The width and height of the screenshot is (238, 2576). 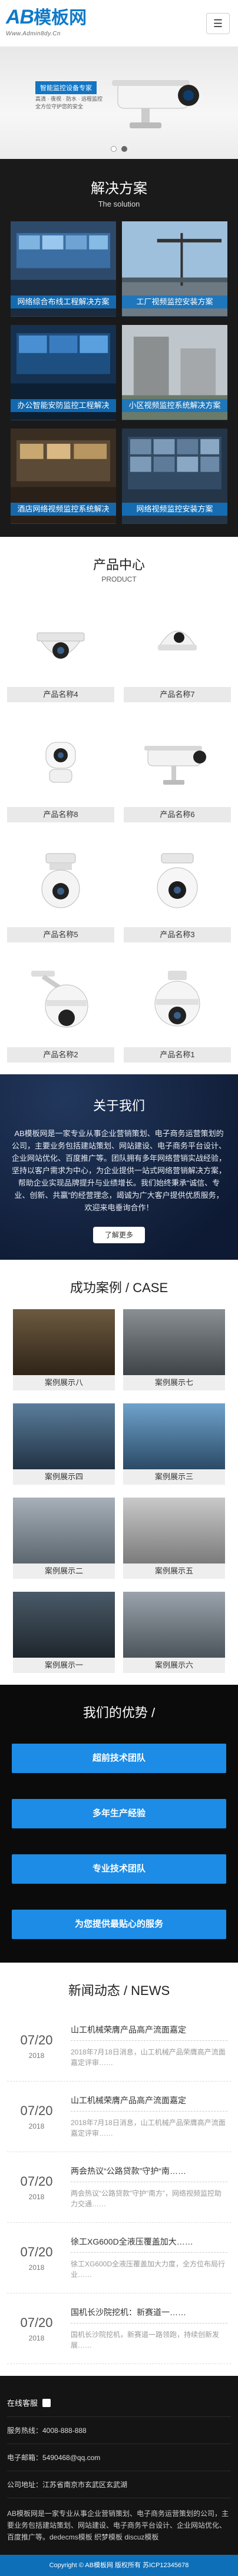 I want to click on product-card: 产品名称8, so click(x=60, y=770).